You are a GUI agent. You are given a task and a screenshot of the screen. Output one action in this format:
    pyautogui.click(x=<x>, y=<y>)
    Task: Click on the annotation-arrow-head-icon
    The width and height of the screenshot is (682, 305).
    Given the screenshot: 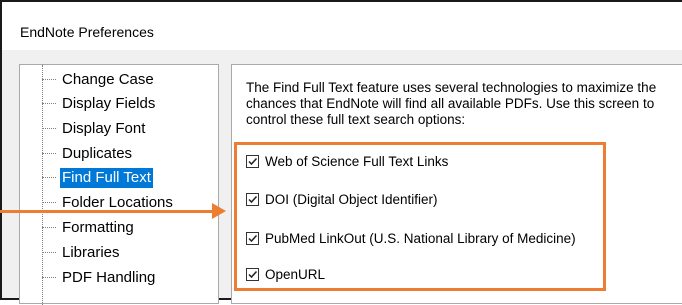 What is the action you would take?
    pyautogui.click(x=219, y=211)
    